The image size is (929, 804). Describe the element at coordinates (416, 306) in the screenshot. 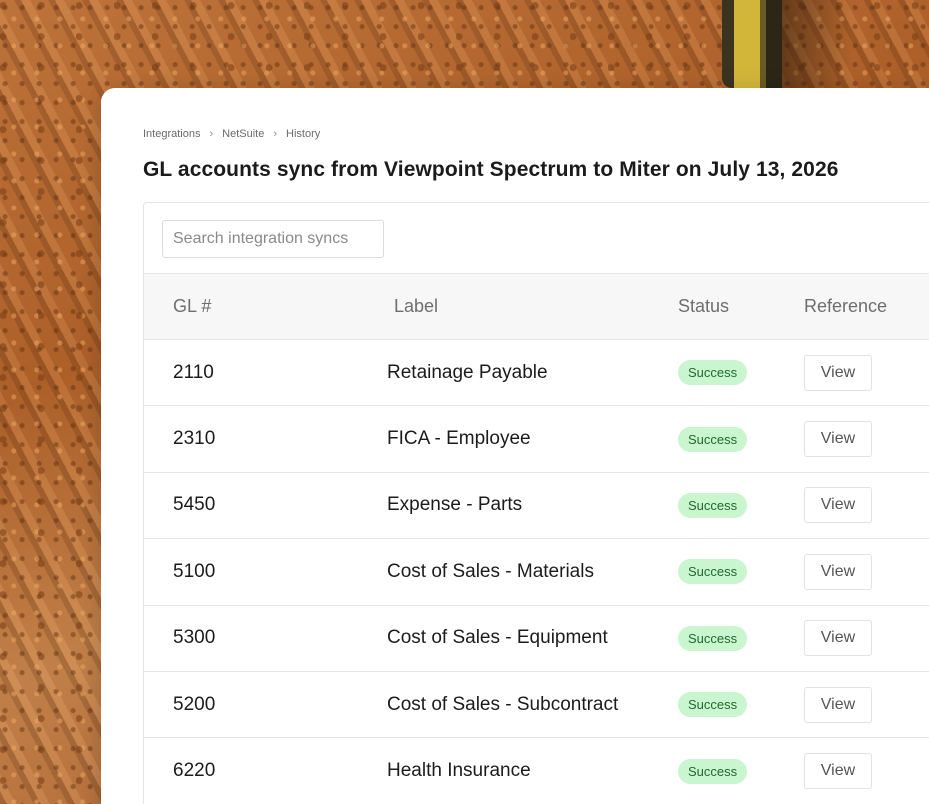

I see `column-header-label: Label` at that location.